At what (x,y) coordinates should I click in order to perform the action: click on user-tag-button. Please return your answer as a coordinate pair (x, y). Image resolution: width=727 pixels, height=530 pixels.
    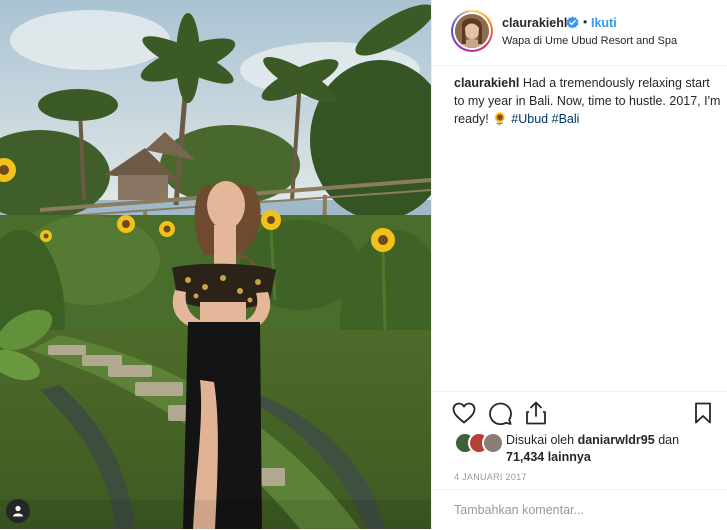
    Looking at the image, I should click on (18, 511).